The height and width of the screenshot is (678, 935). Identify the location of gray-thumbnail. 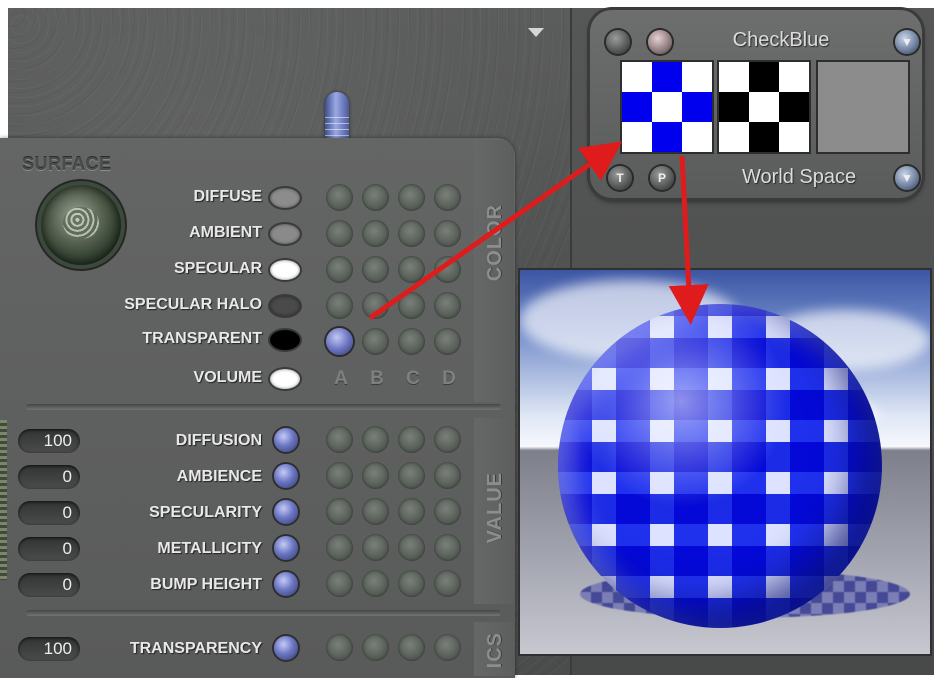
(863, 107).